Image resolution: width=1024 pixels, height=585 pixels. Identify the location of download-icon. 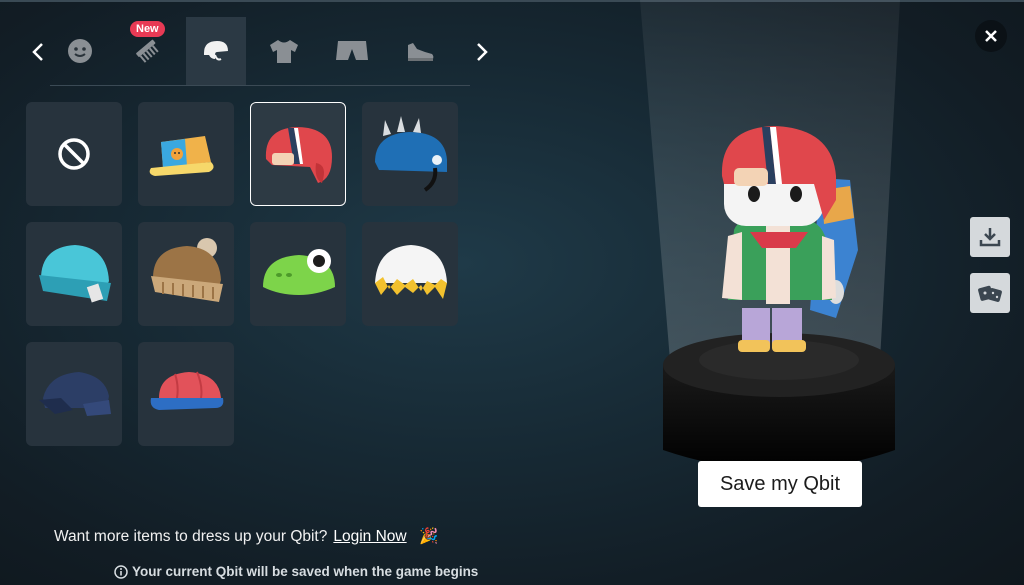
(990, 237).